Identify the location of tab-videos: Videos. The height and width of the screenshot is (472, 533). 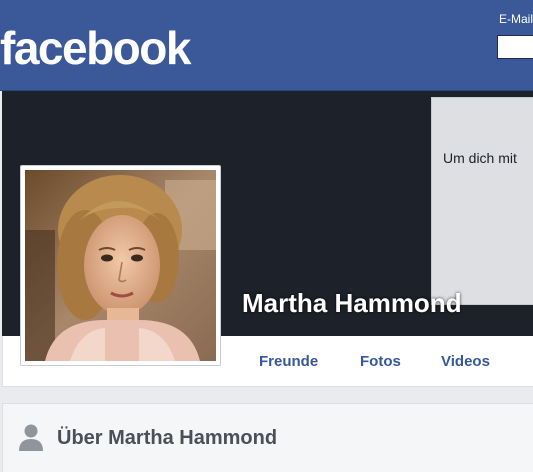
(465, 361).